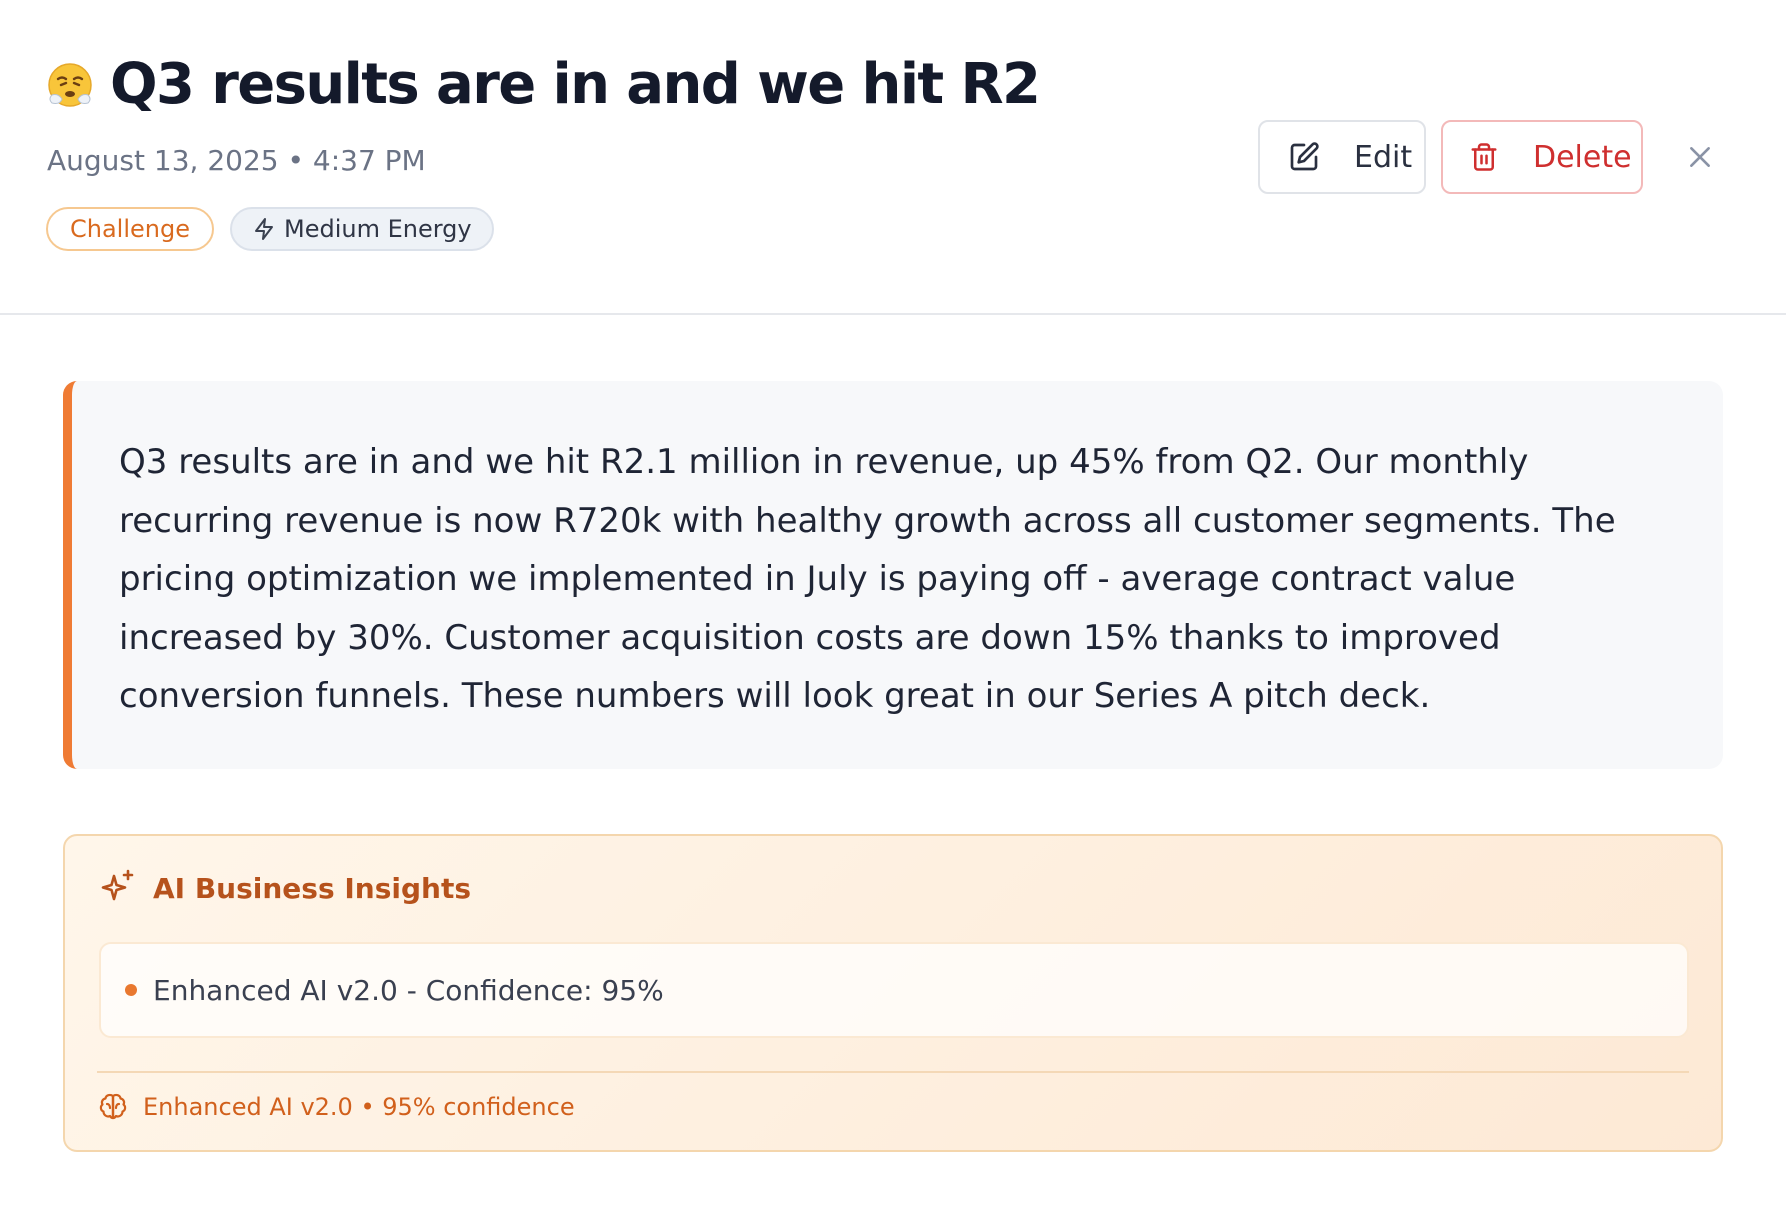  Describe the element at coordinates (893, 1072) in the screenshot. I see `divider` at that location.